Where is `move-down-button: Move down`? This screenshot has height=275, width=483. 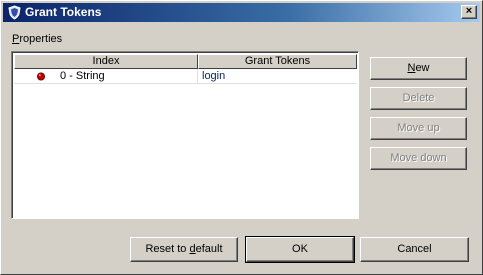
move-down-button: Move down is located at coordinates (418, 158).